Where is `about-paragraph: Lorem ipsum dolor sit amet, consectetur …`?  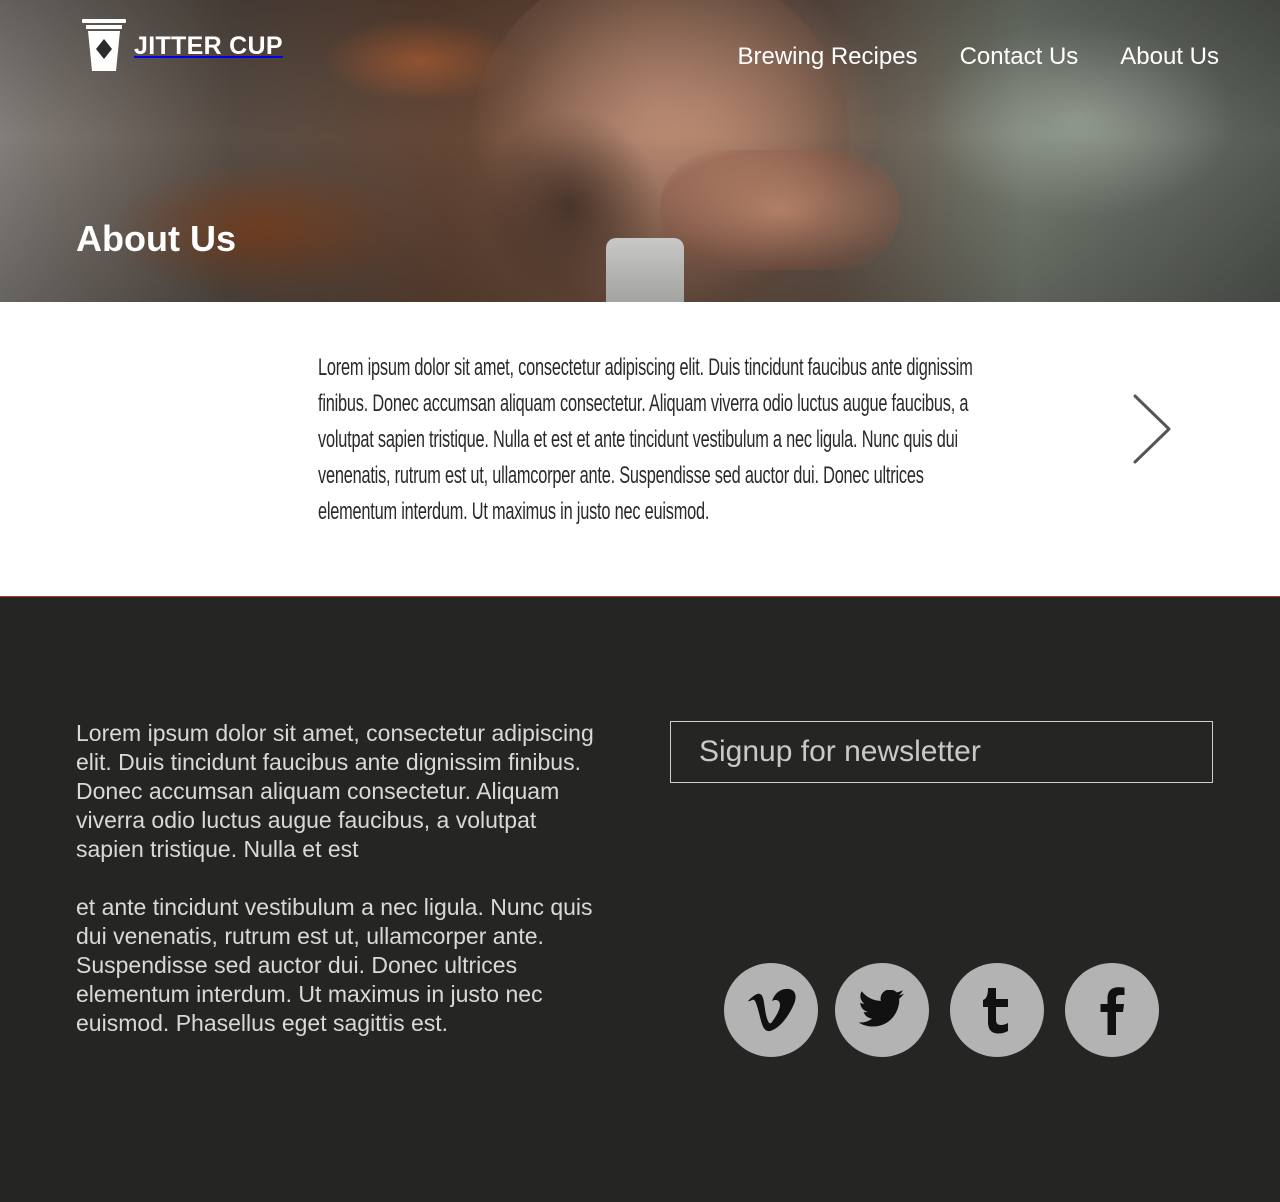
about-paragraph: Lorem ipsum dolor sit amet, consectetur … is located at coordinates (645, 439).